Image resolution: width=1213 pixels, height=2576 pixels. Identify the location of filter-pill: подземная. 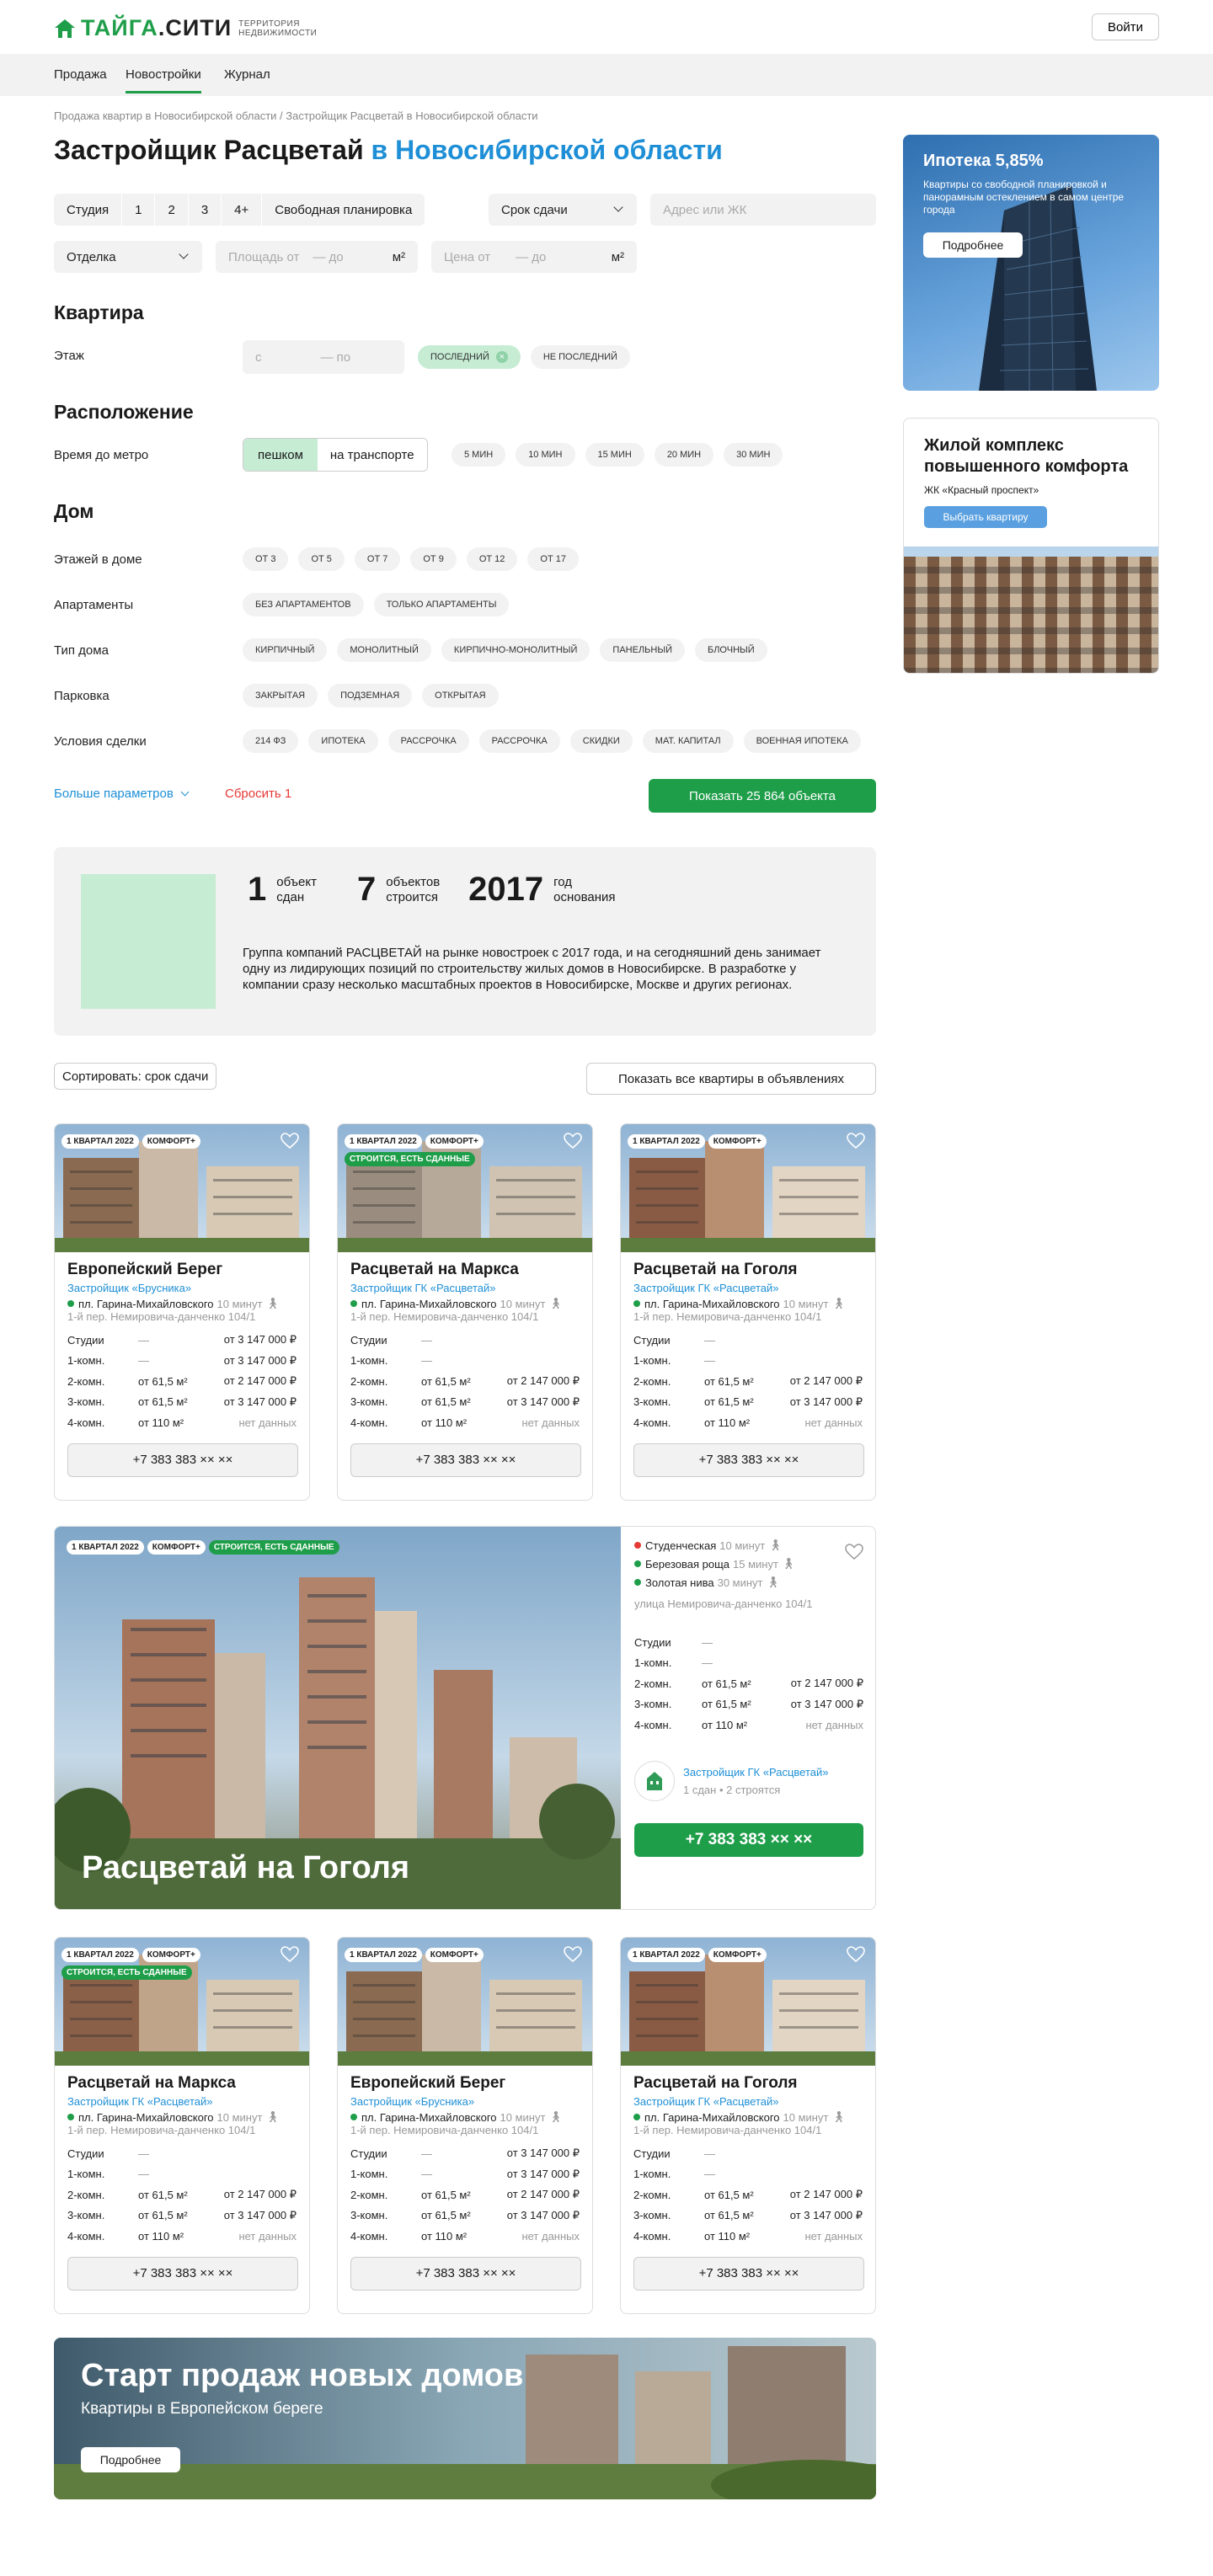
(370, 695).